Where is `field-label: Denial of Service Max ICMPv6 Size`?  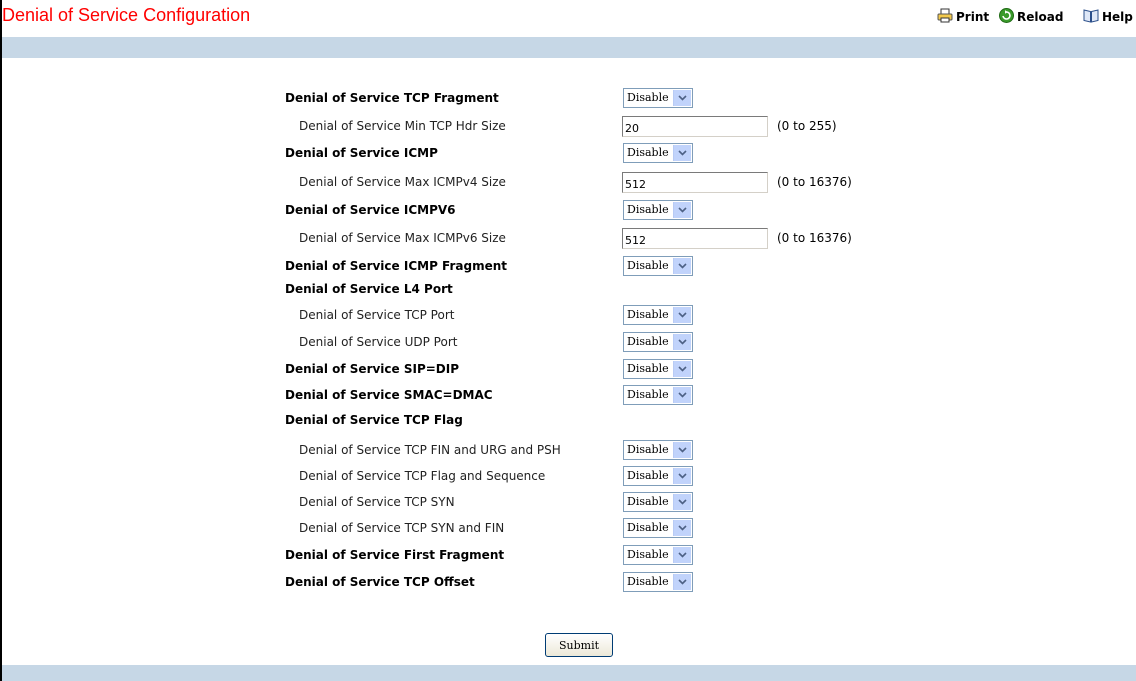
field-label: Denial of Service Max ICMPv6 Size is located at coordinates (402, 238).